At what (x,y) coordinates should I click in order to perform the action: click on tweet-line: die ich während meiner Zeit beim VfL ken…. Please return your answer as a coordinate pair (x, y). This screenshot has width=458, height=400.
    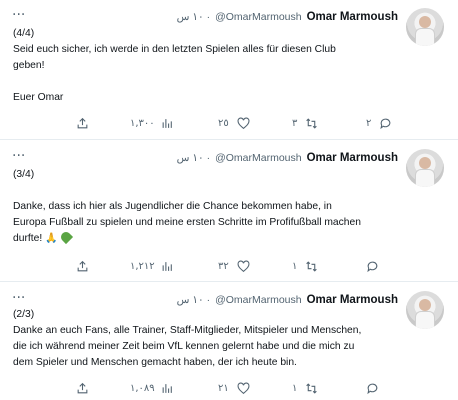
    Looking at the image, I should click on (184, 346).